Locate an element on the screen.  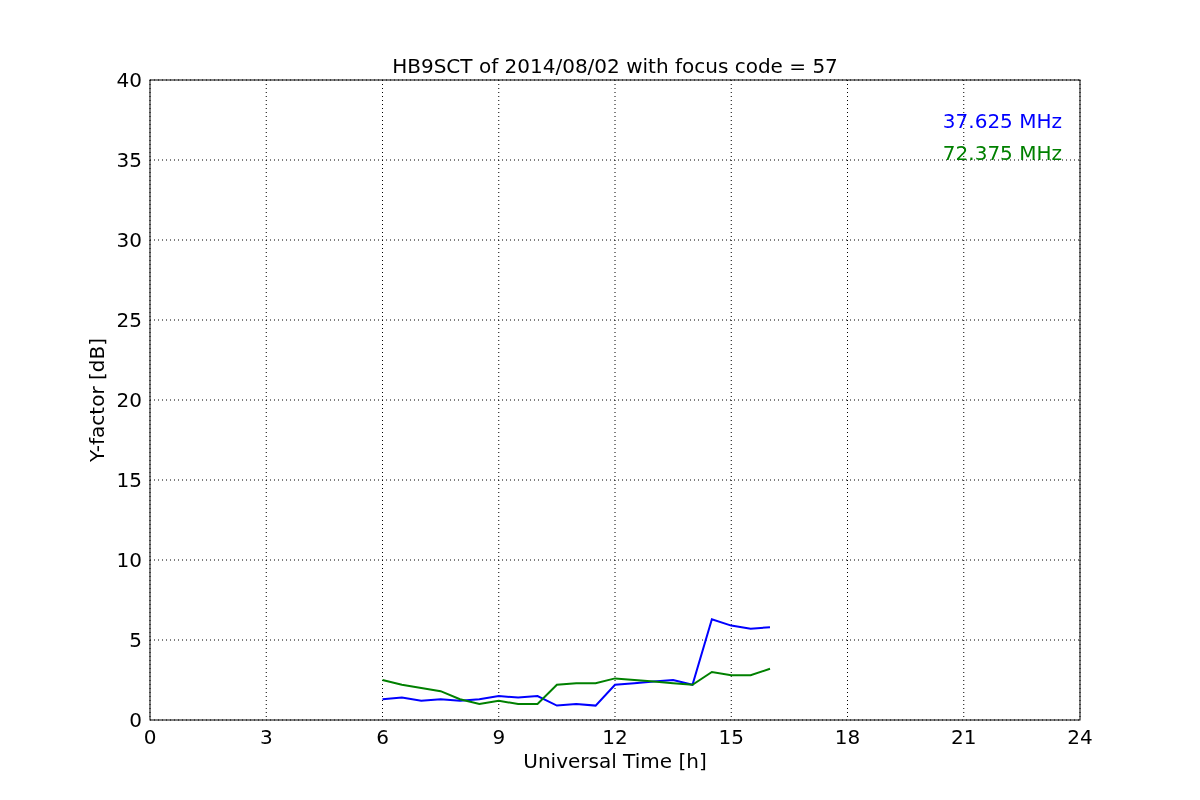
y-tick-label: 0 is located at coordinates (135, 720).